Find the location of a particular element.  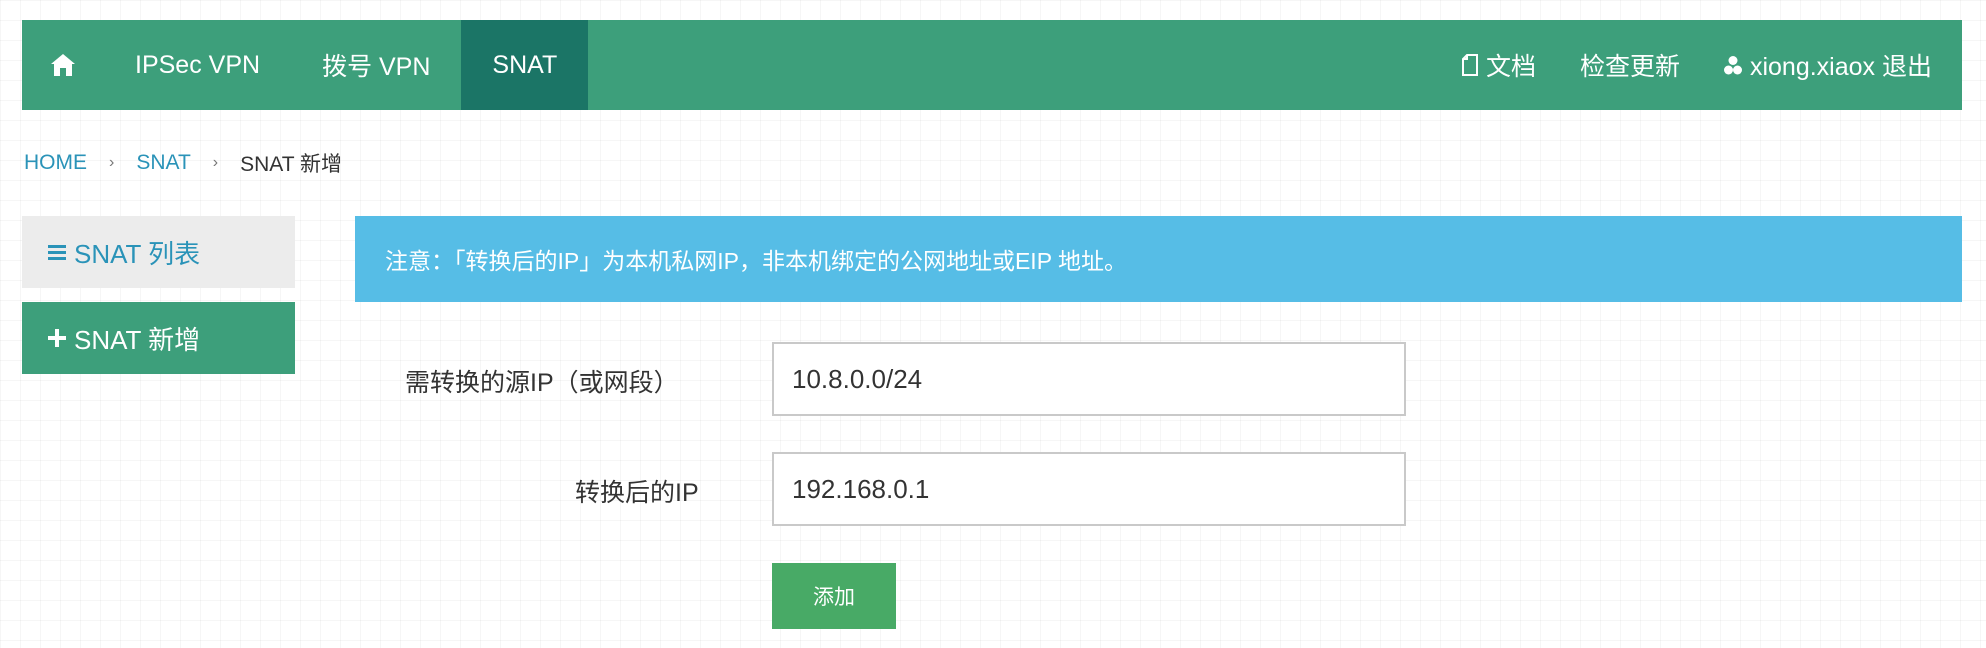

sidebar-item-label: SNAT 列表 is located at coordinates (137, 253).